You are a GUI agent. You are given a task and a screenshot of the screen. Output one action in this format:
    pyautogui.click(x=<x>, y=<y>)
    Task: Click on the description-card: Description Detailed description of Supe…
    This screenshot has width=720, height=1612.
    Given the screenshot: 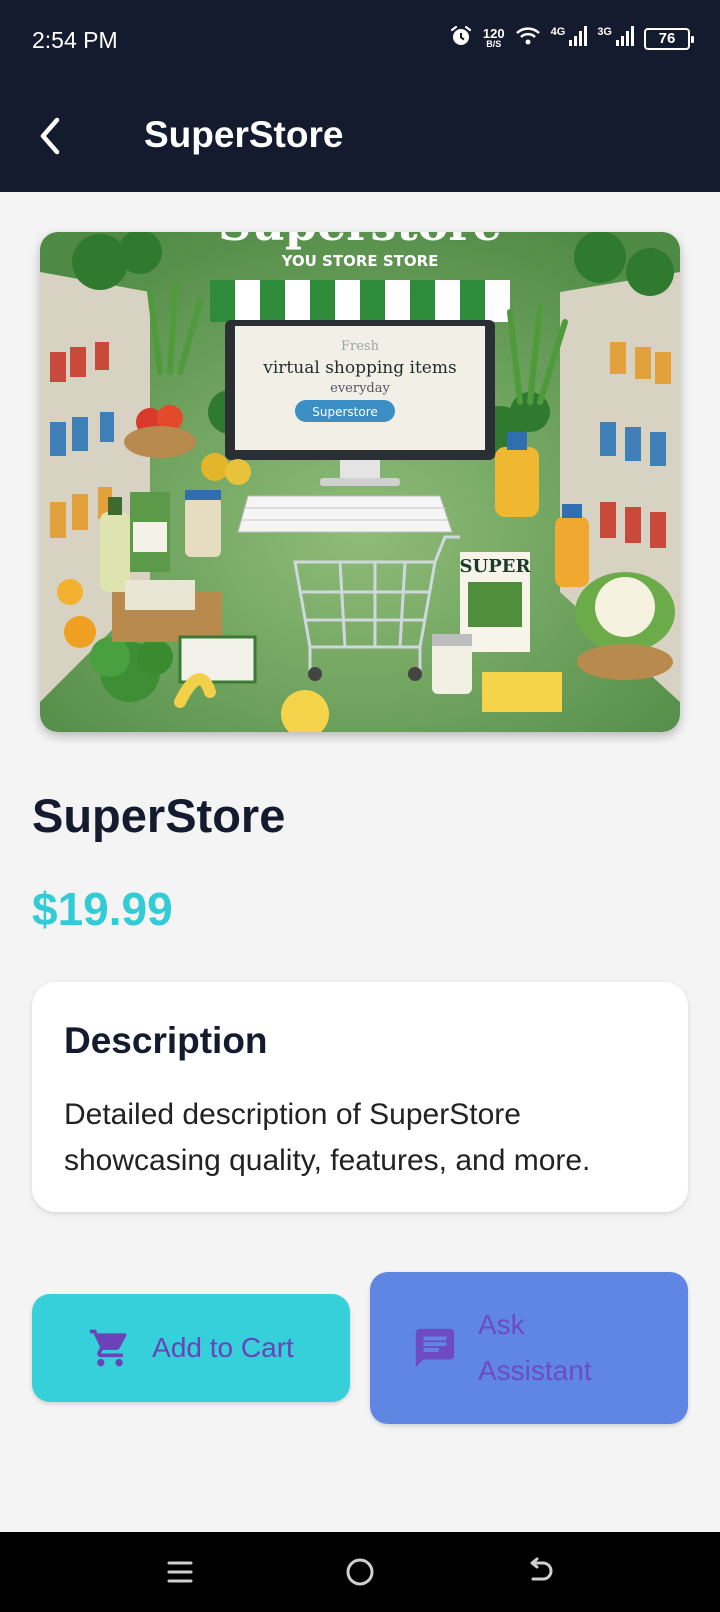 What is the action you would take?
    pyautogui.click(x=360, y=1097)
    